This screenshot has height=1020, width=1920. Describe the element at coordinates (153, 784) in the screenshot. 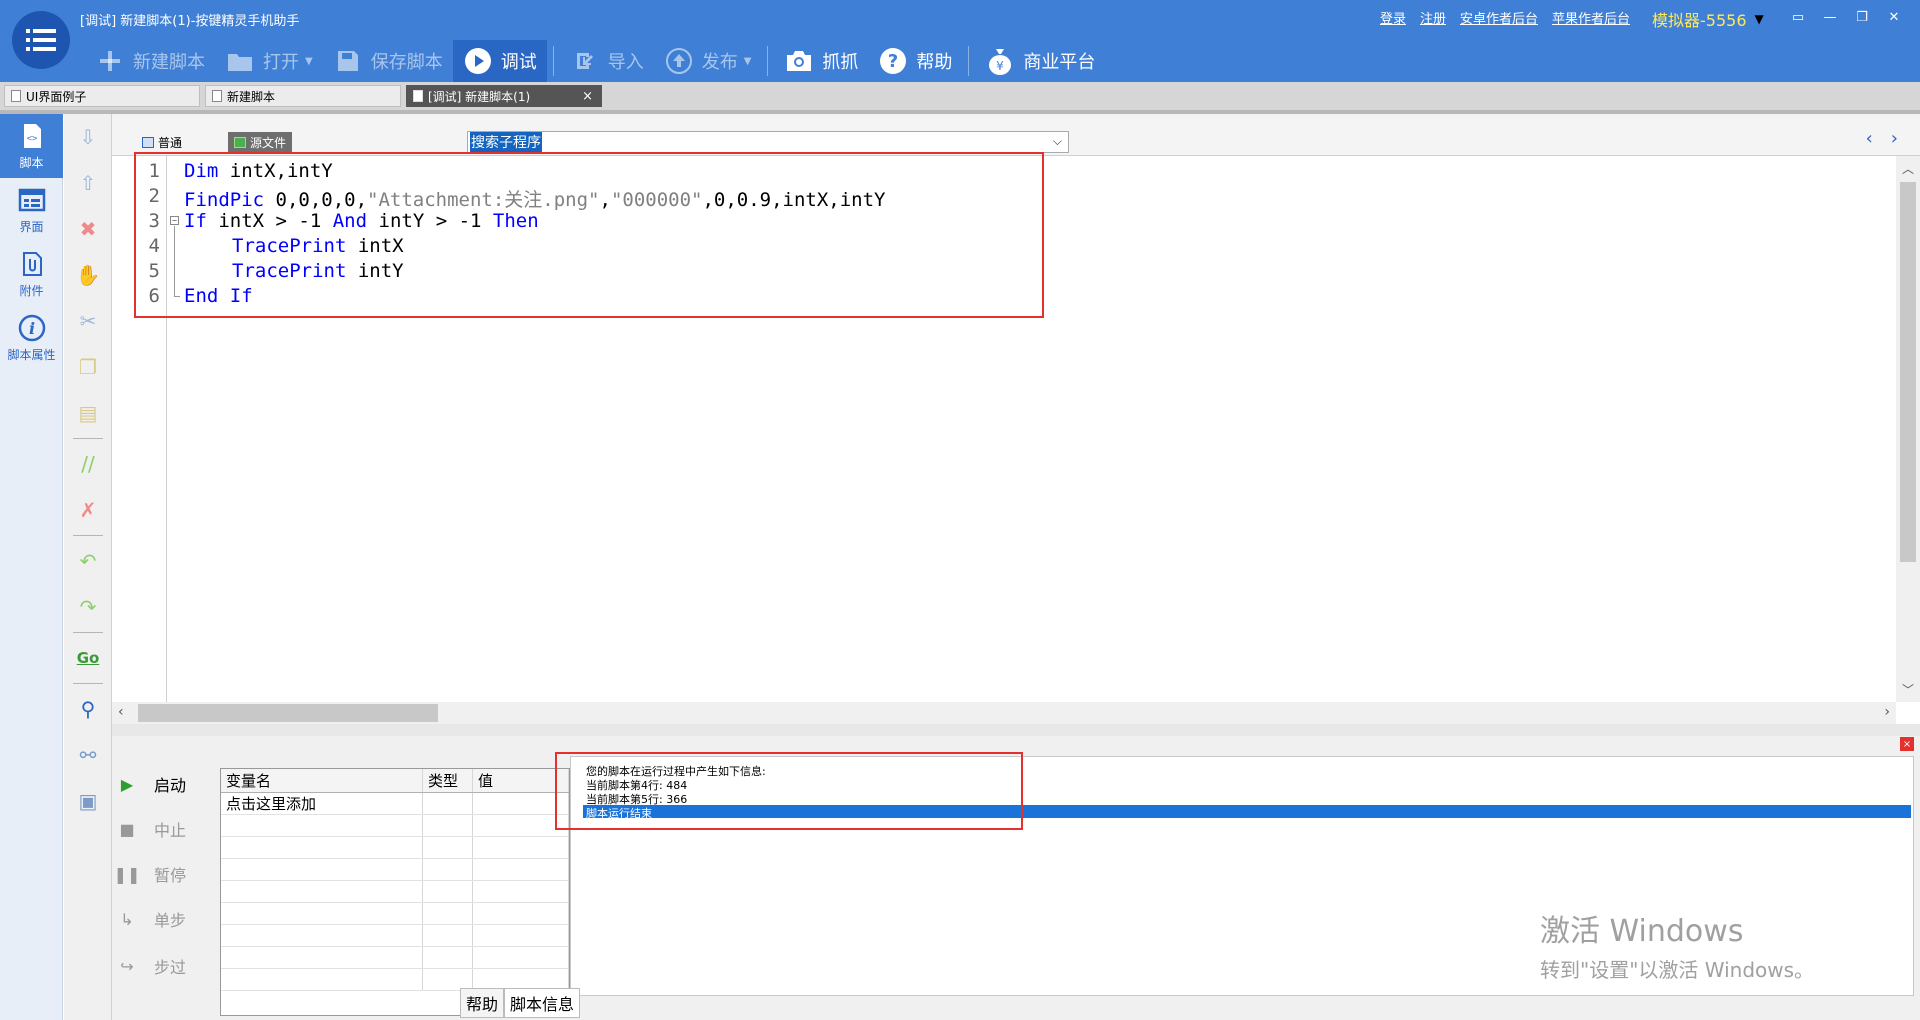

I see `start-button: ▶ 启动` at that location.